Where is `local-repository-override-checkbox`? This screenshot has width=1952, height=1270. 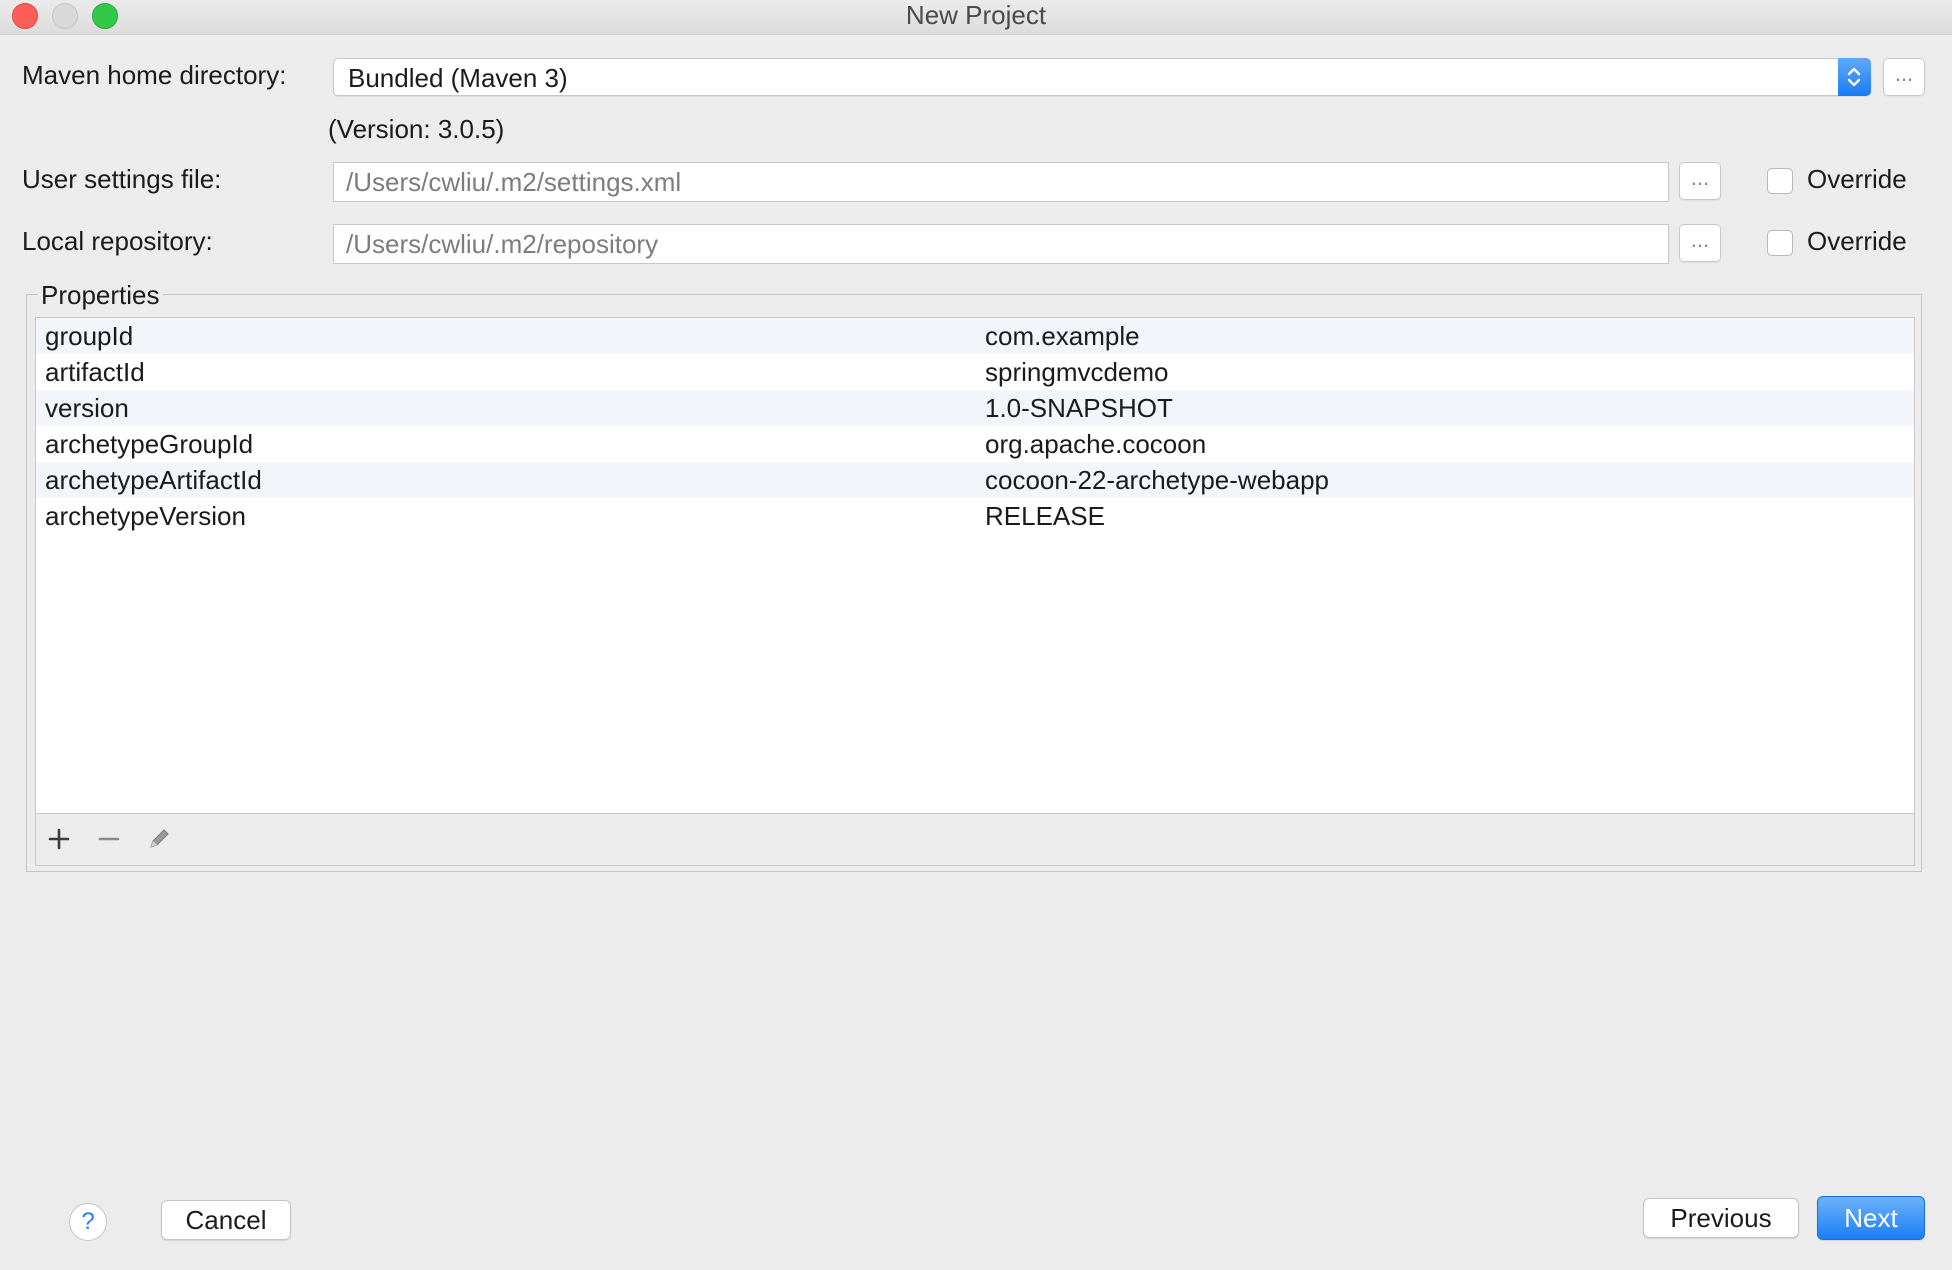
local-repository-override-checkbox is located at coordinates (1780, 243).